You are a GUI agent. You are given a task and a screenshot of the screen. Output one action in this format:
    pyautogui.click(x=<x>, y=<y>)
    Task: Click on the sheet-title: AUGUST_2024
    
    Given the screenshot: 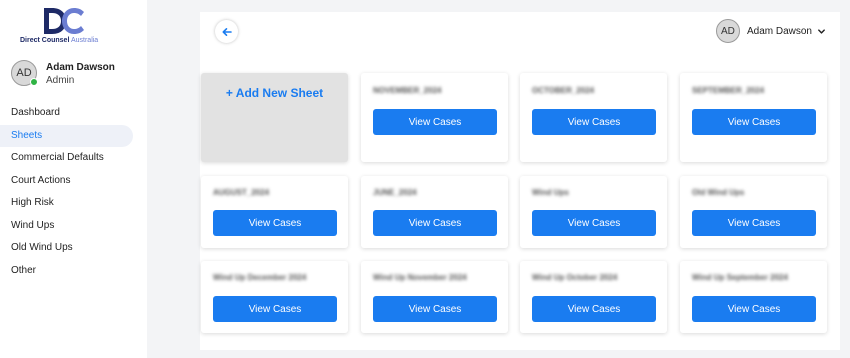 What is the action you would take?
    pyautogui.click(x=241, y=192)
    